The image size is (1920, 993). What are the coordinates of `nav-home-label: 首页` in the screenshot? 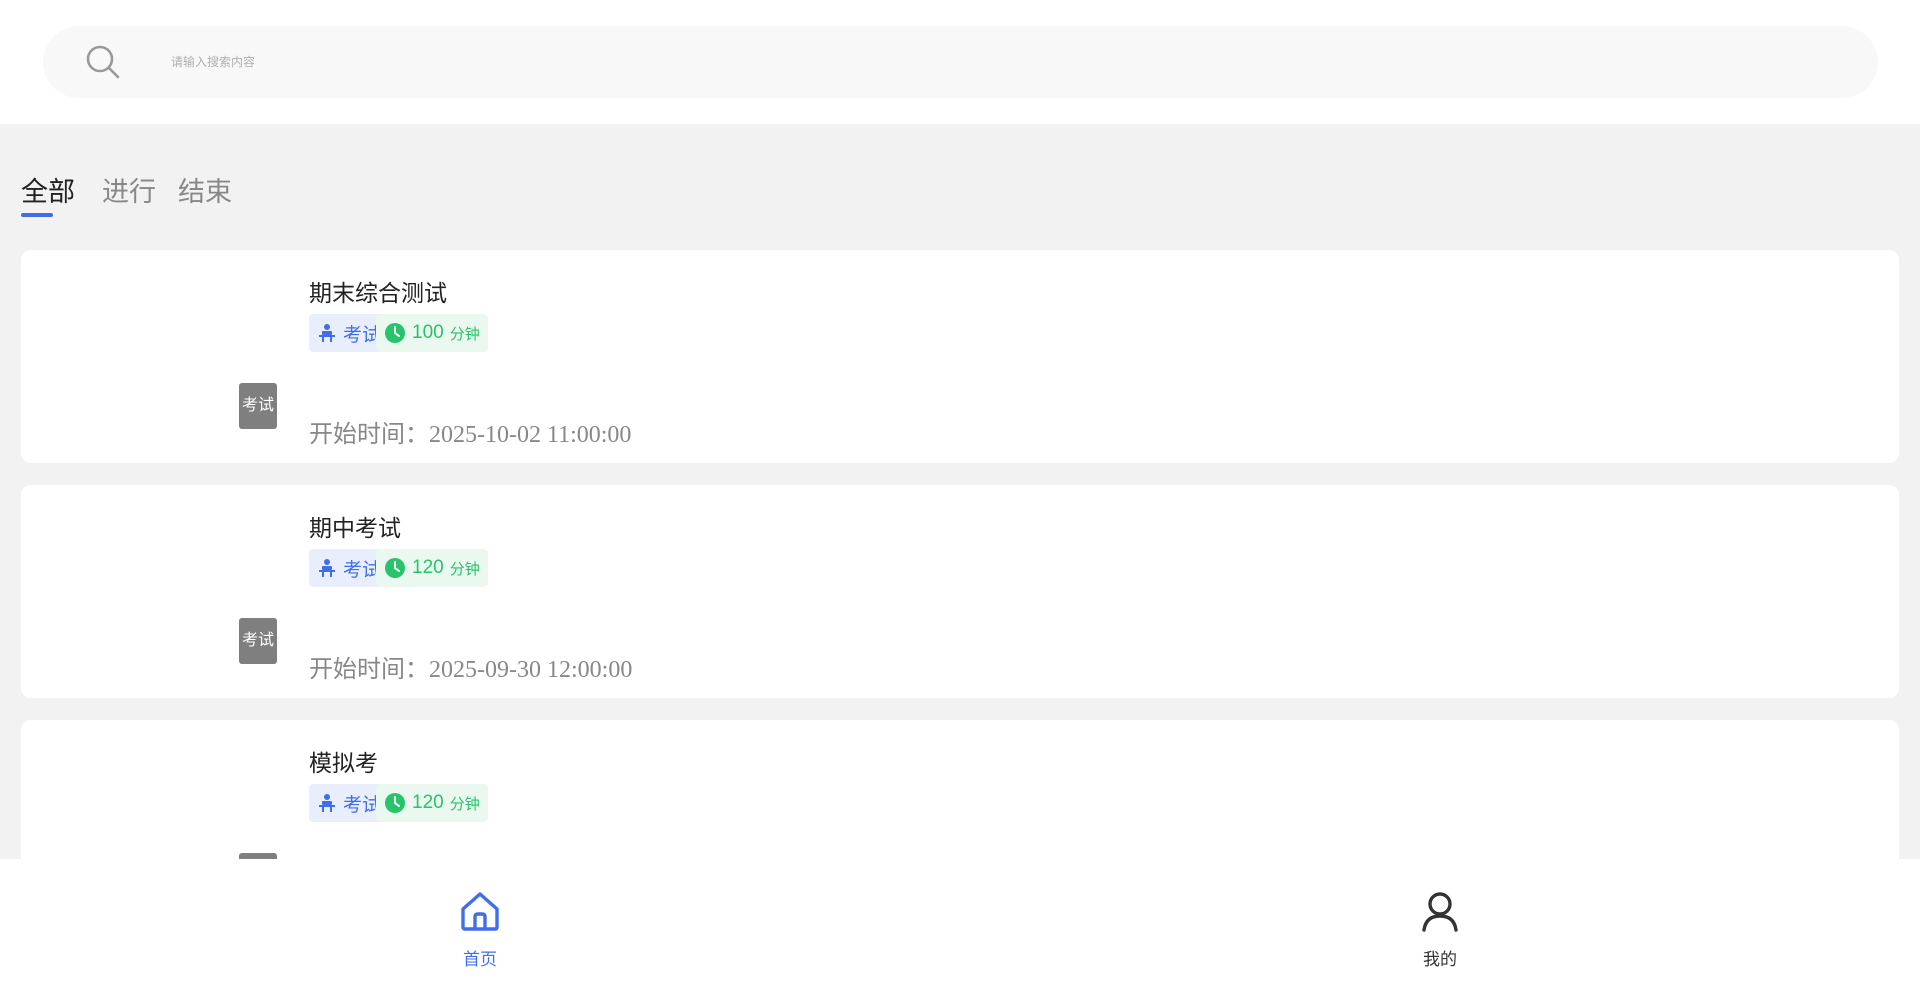 It's located at (480, 959).